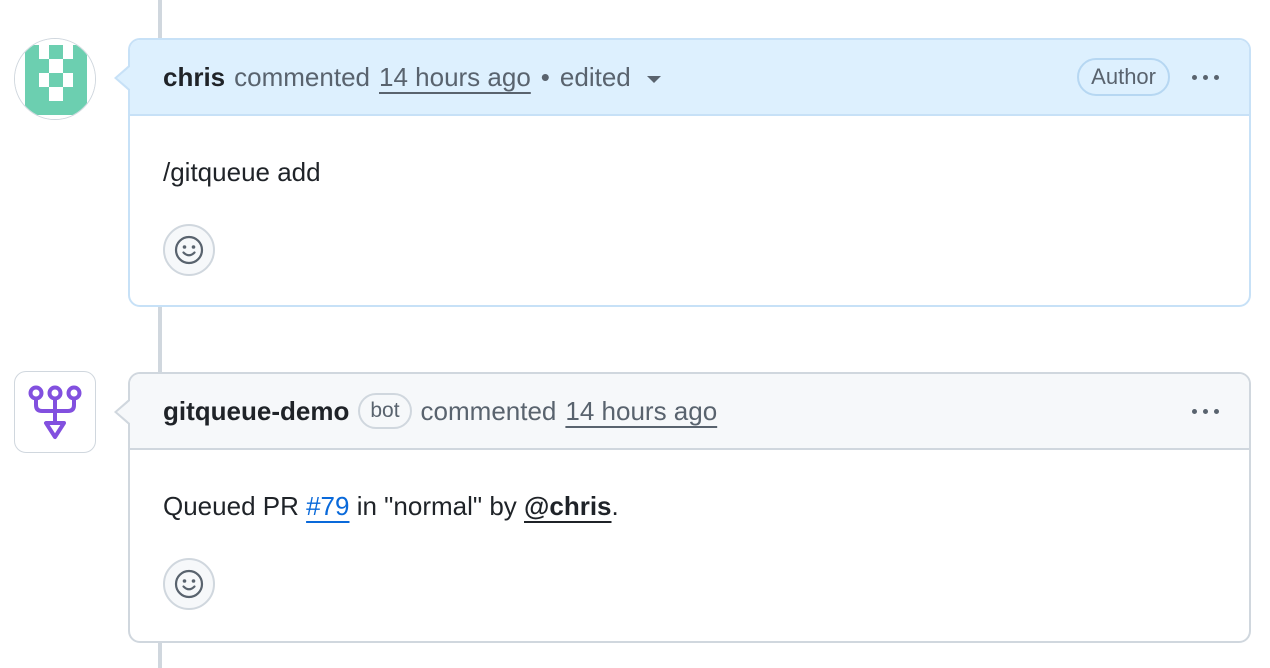  What do you see at coordinates (689, 486) in the screenshot?
I see `comment-text: Queued PR #79 in "normal" by @chris.` at bounding box center [689, 486].